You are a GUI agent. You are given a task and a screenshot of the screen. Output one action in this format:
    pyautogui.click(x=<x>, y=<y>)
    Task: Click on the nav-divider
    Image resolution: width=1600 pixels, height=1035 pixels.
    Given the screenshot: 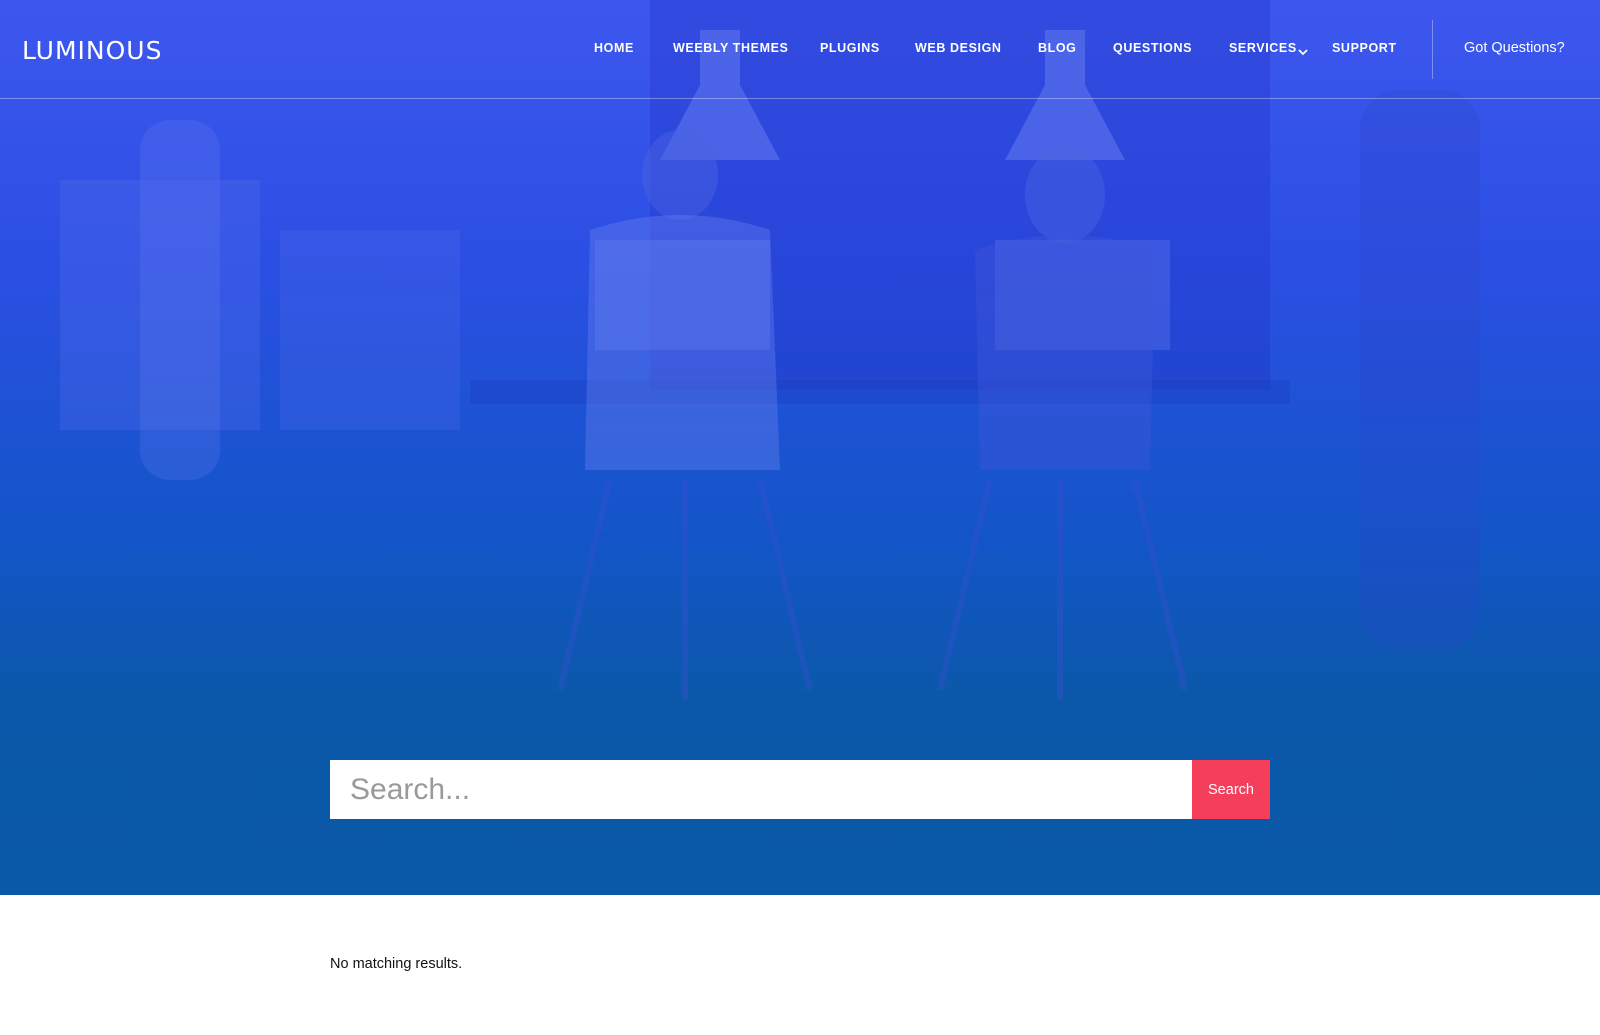 What is the action you would take?
    pyautogui.click(x=1432, y=49)
    